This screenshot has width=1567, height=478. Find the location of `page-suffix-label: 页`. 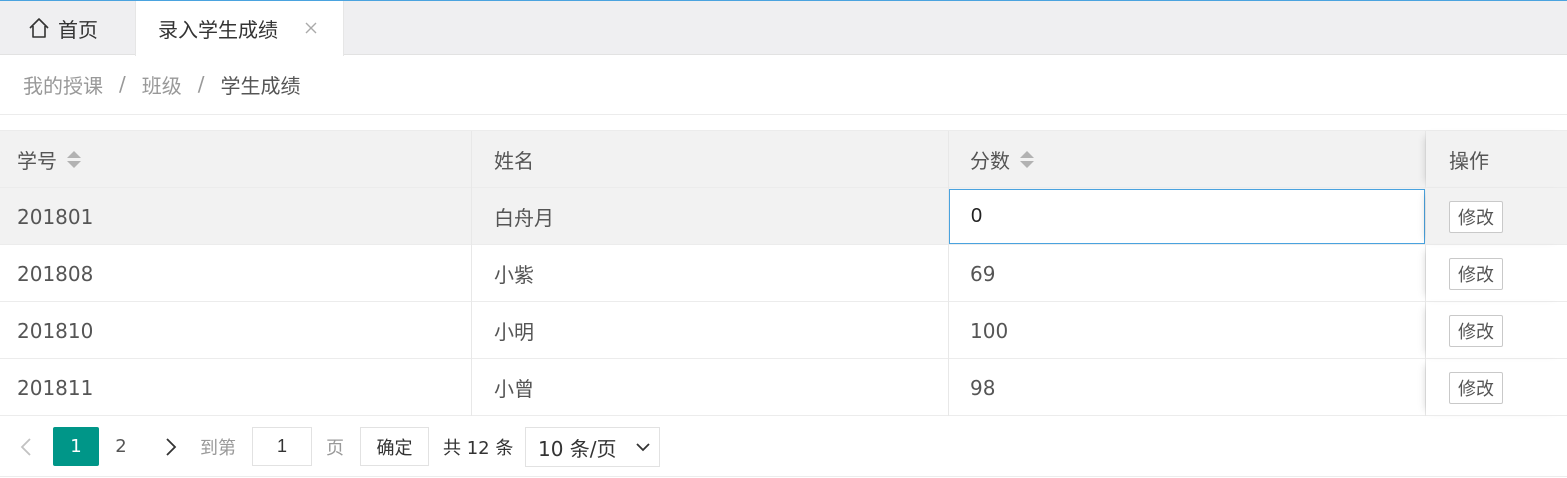

page-suffix-label: 页 is located at coordinates (335, 448).